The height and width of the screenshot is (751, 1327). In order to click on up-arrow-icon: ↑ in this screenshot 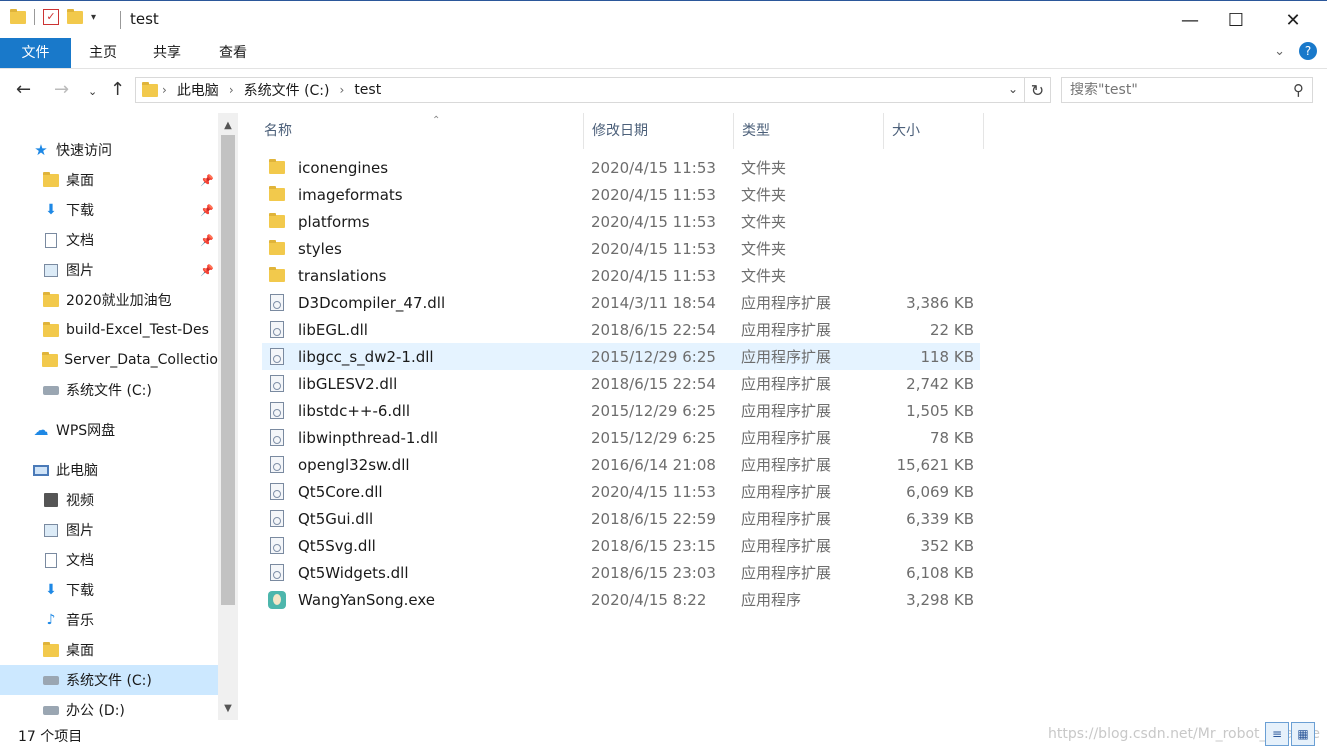, I will do `click(117, 89)`.